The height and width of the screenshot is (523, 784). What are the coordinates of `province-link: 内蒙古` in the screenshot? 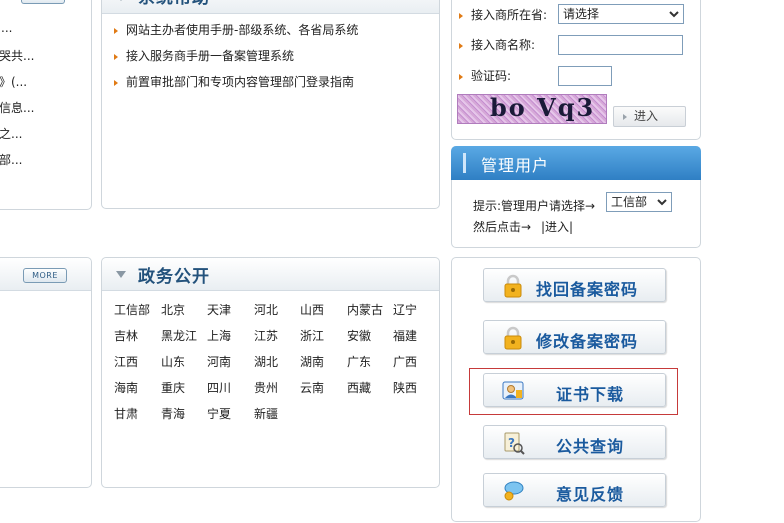 It's located at (365, 309).